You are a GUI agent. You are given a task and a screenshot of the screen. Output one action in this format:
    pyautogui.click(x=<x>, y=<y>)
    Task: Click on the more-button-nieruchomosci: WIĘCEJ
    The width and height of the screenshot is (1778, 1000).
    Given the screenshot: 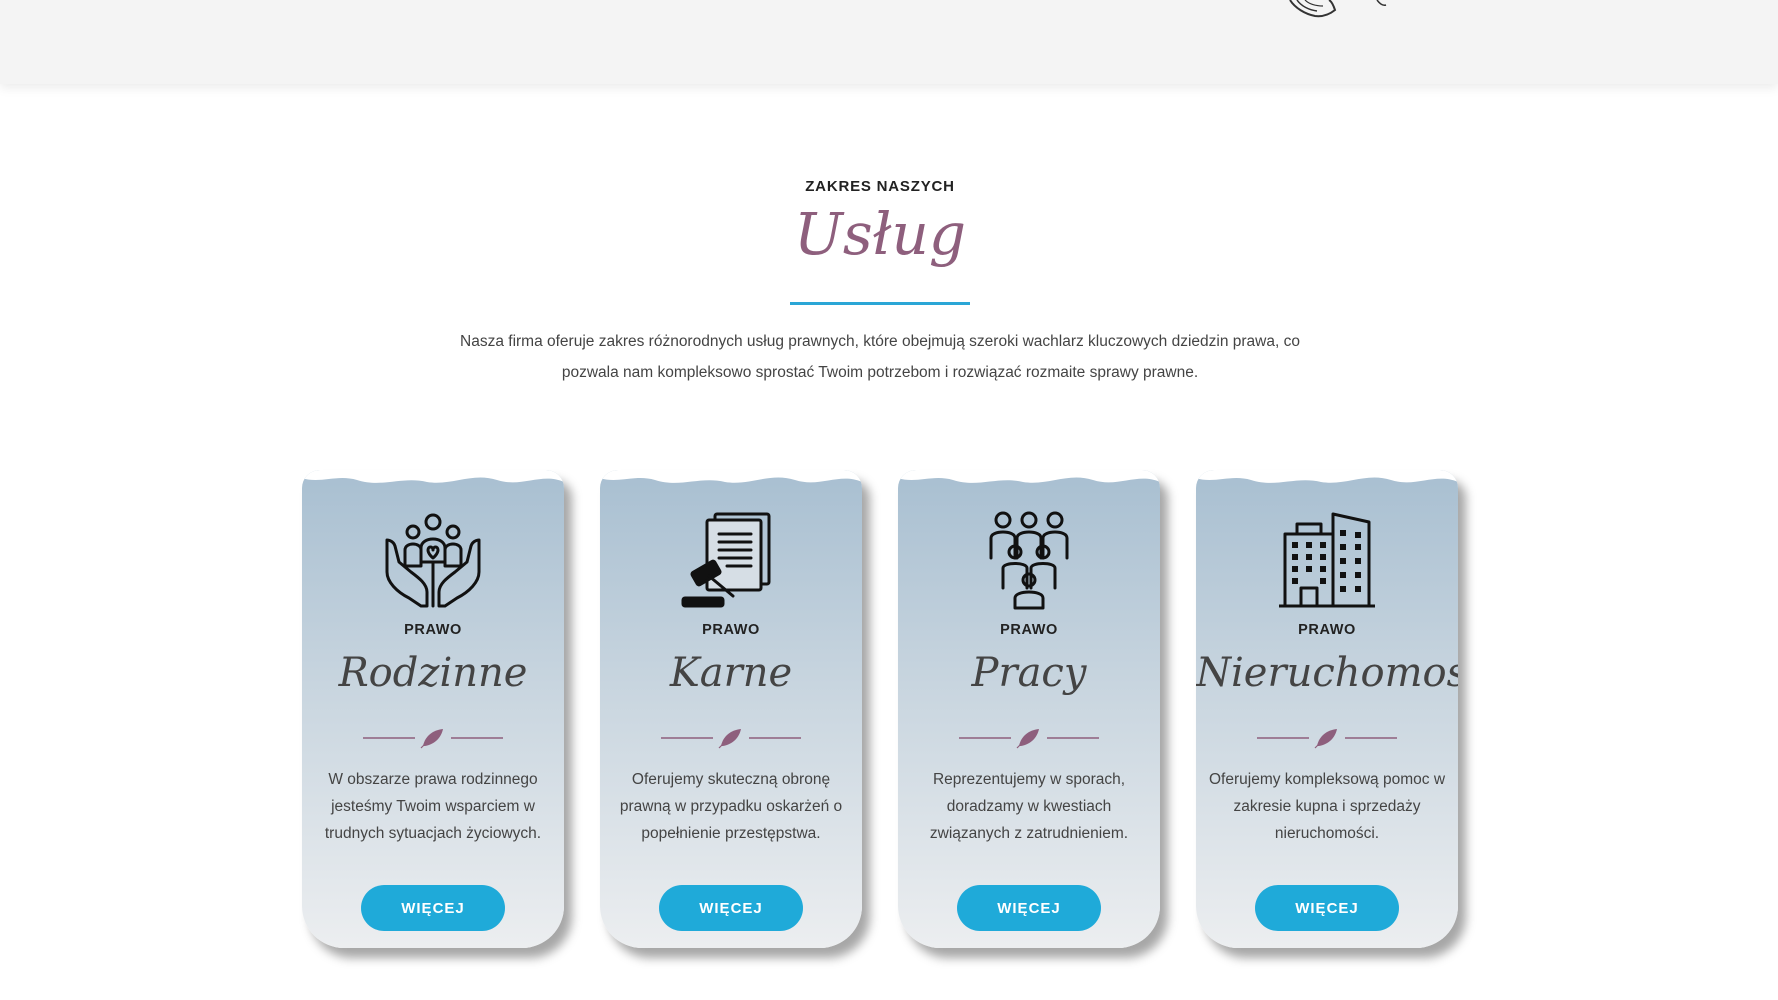 What is the action you would take?
    pyautogui.click(x=1327, y=908)
    